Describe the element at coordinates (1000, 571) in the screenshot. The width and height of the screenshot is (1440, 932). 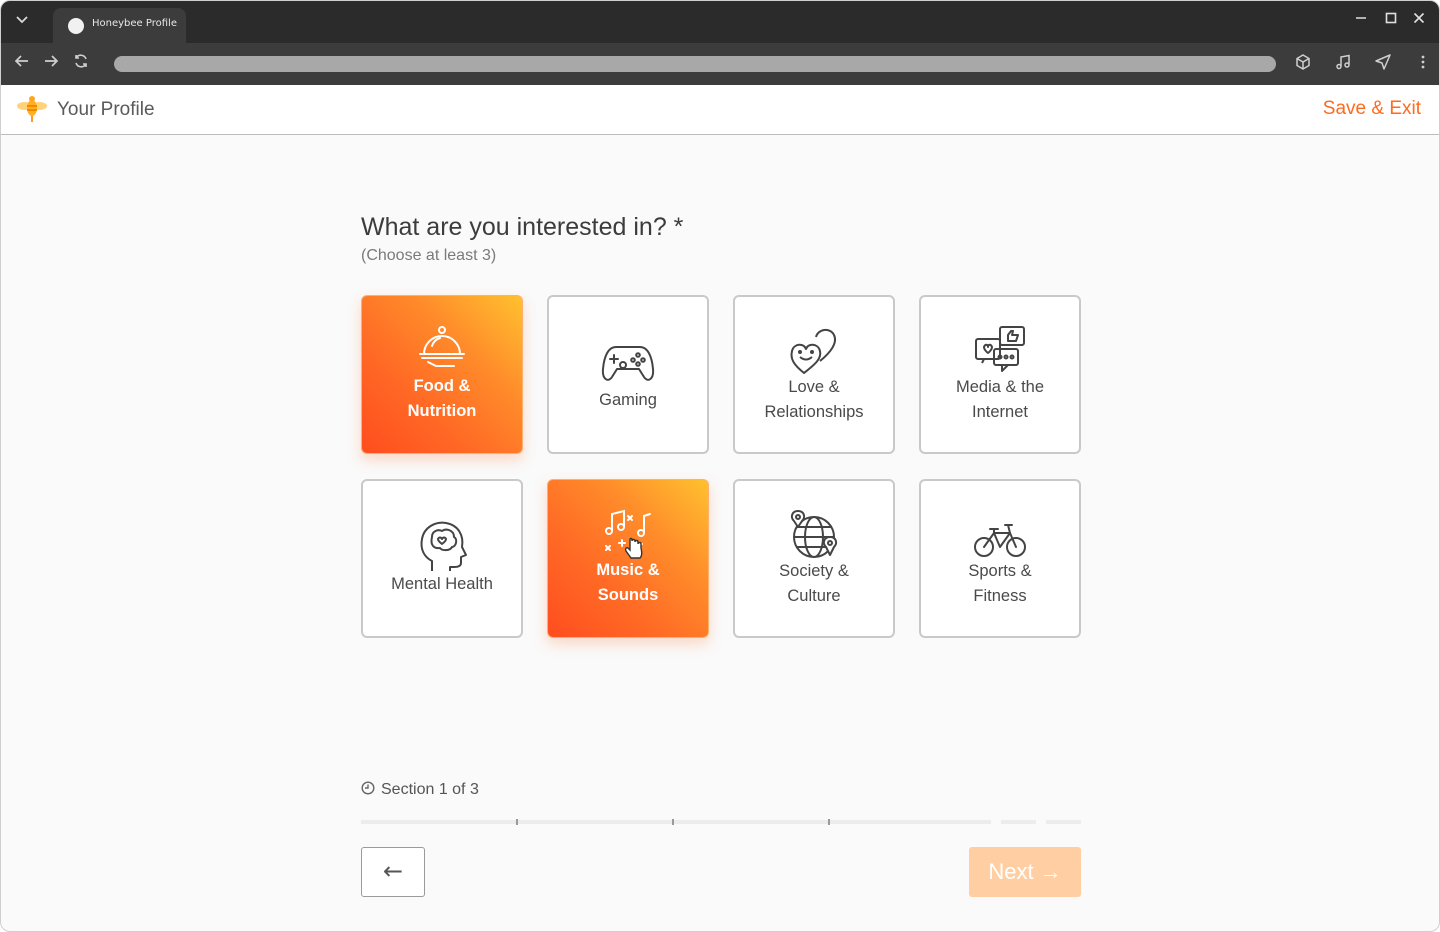
I see `interest-label-line1: Sports &` at that location.